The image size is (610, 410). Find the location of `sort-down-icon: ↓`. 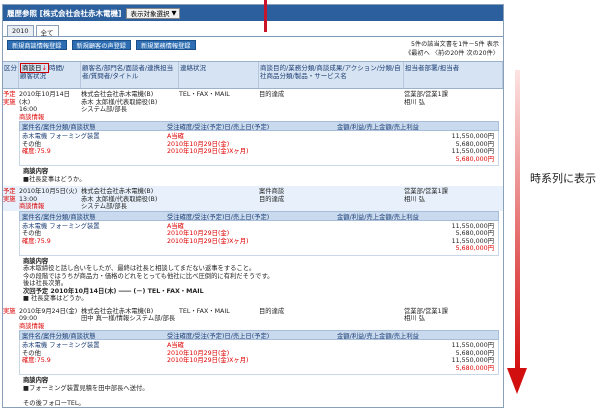

sort-down-icon: ↓ is located at coordinates (44, 68).